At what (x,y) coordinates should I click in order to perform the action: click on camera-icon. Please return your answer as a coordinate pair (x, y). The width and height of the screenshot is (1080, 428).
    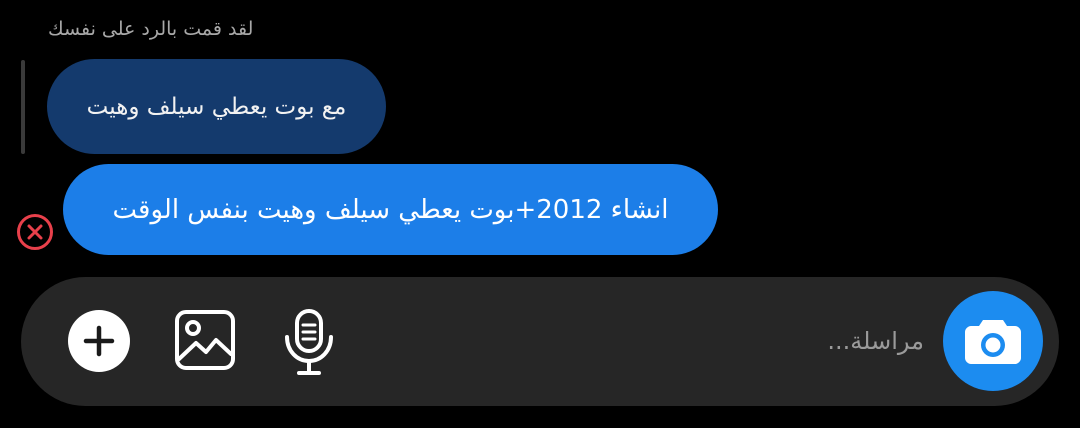
    Looking at the image, I should click on (993, 342).